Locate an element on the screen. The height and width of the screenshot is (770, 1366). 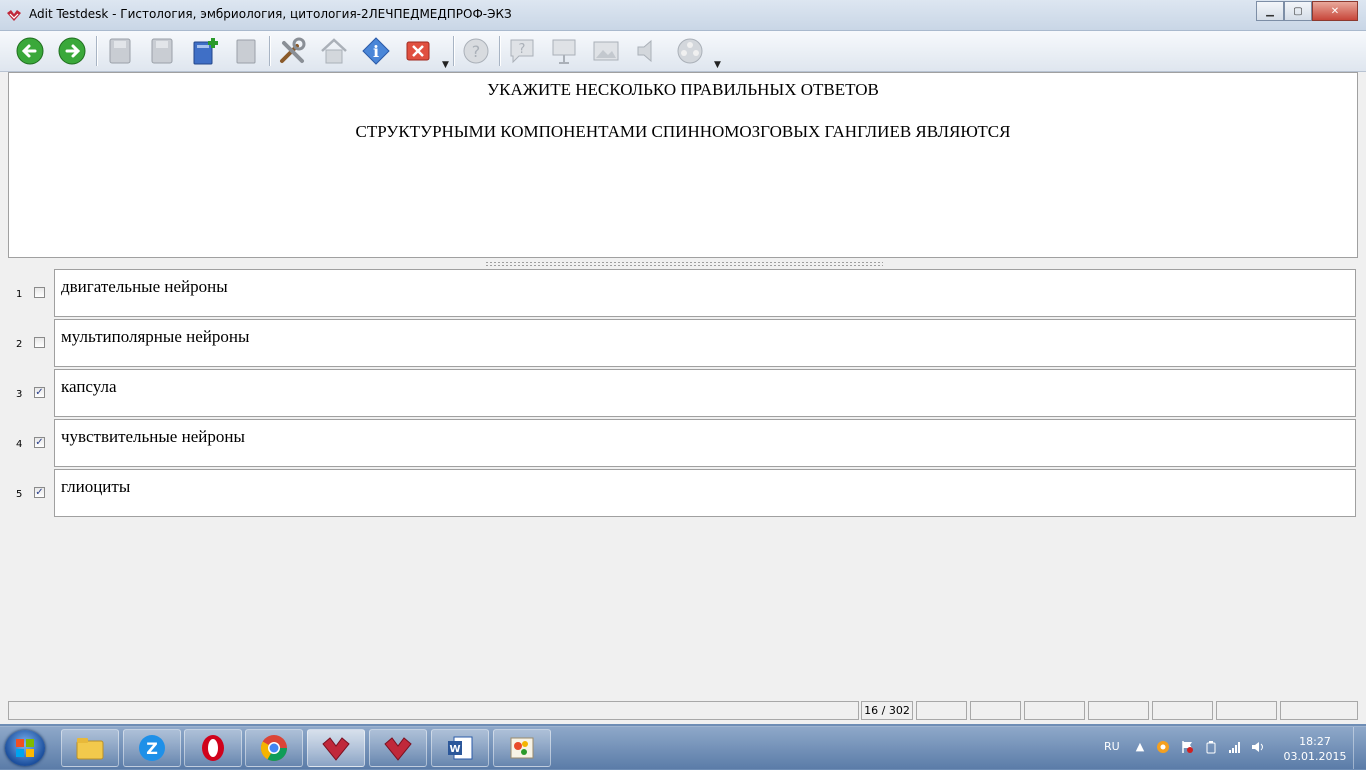
close-dropdown-arrow: ▼ is located at coordinates (445, 65).